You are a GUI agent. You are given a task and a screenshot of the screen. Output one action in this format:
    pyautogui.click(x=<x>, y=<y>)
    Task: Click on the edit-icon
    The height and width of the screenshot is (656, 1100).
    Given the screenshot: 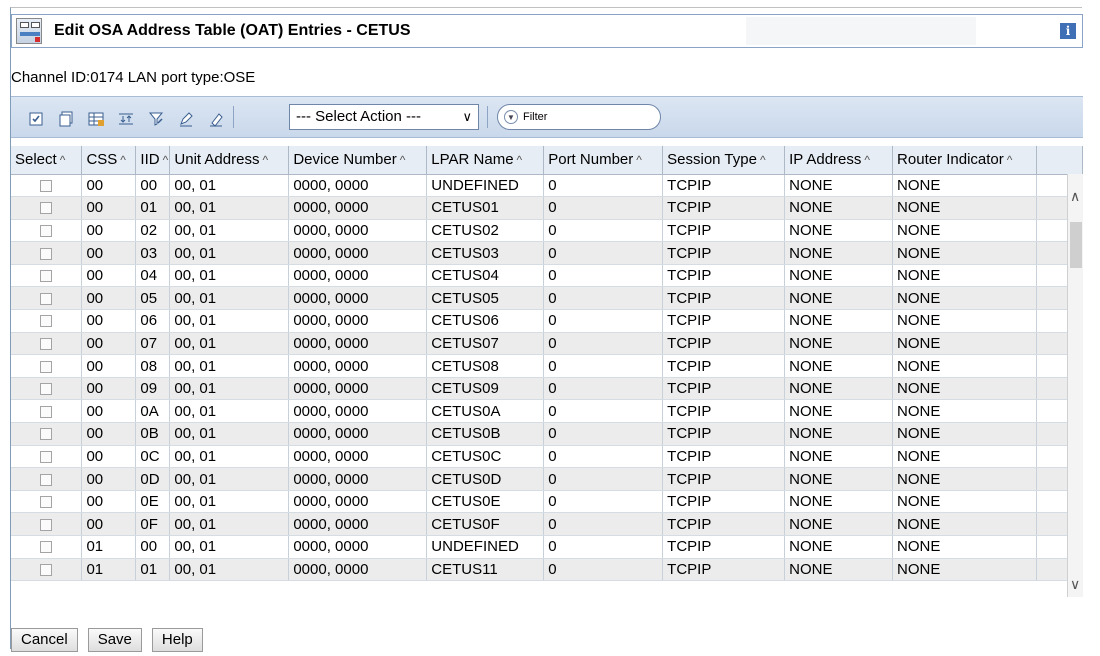 What is the action you would take?
    pyautogui.click(x=185, y=118)
    